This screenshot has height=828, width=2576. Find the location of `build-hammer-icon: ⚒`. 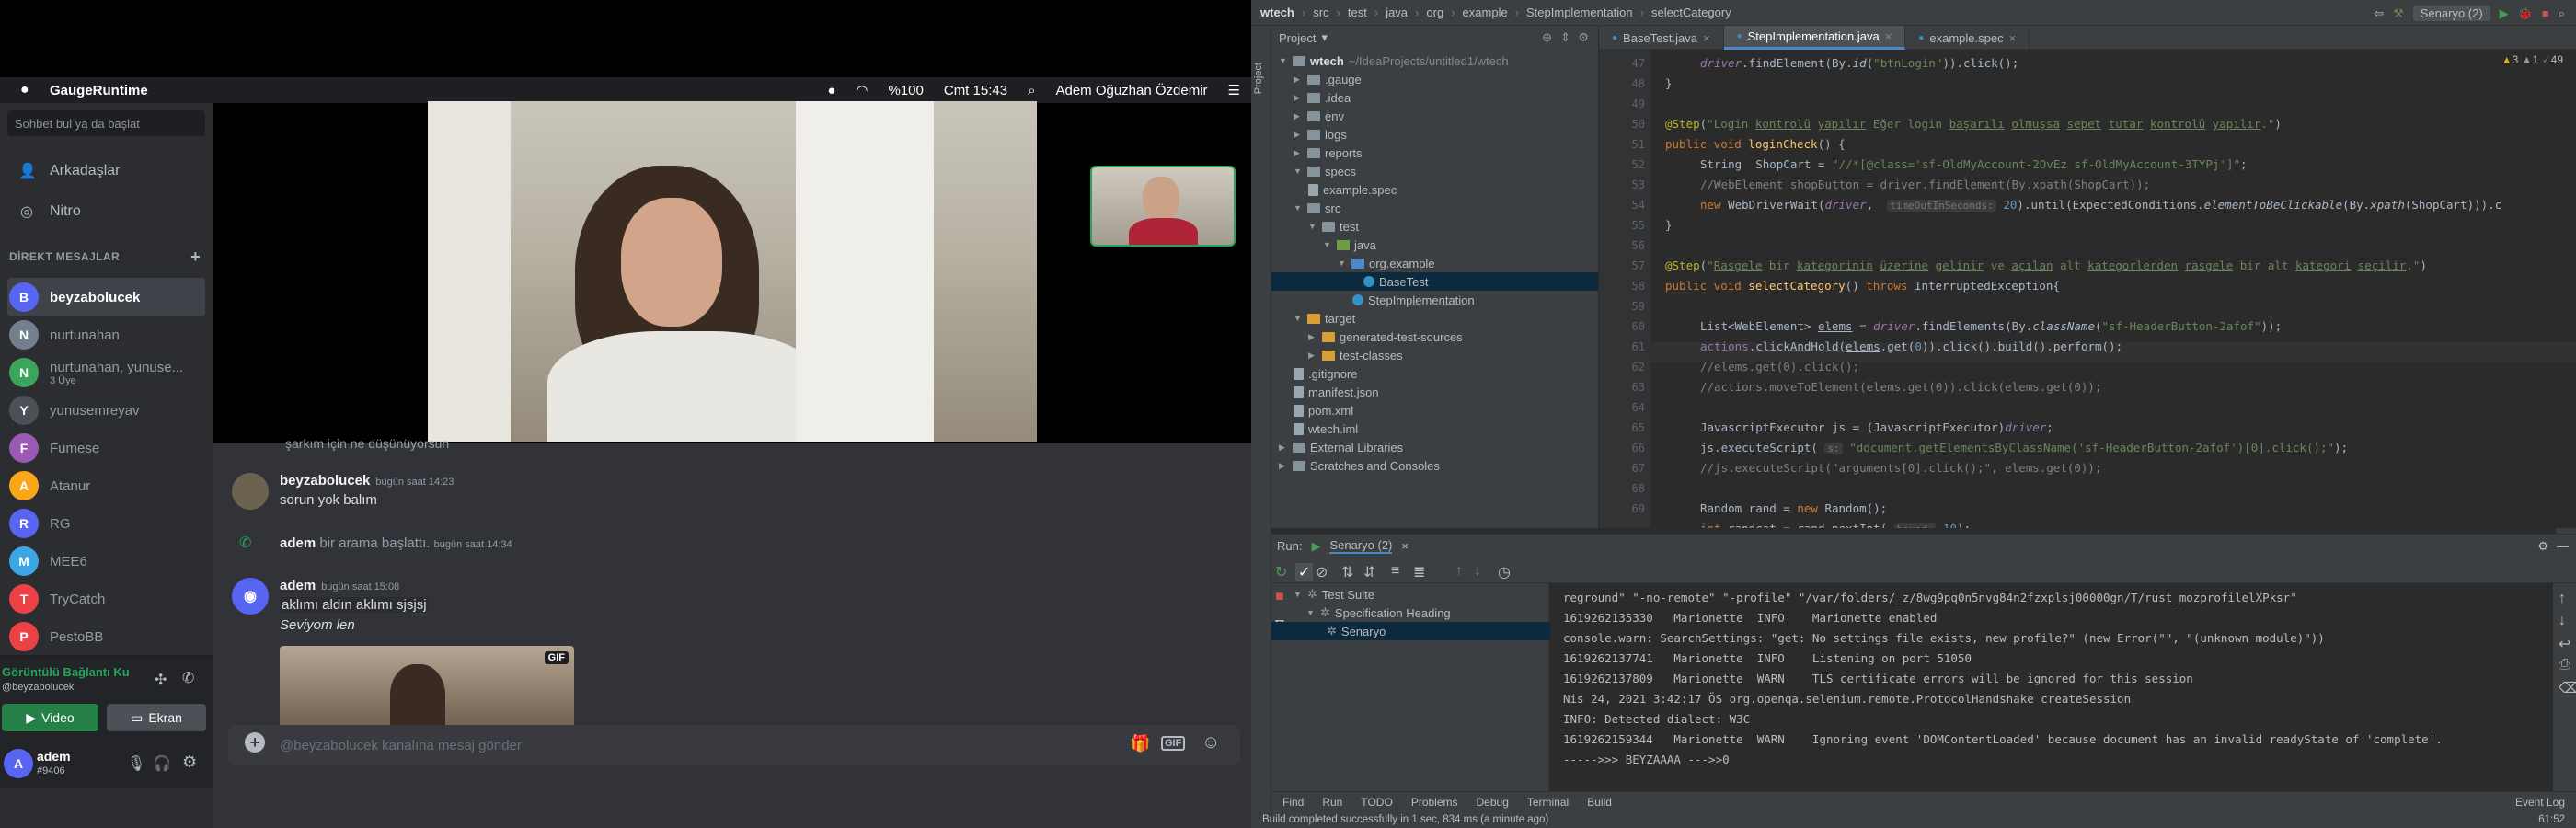

build-hammer-icon: ⚒ is located at coordinates (2398, 13).